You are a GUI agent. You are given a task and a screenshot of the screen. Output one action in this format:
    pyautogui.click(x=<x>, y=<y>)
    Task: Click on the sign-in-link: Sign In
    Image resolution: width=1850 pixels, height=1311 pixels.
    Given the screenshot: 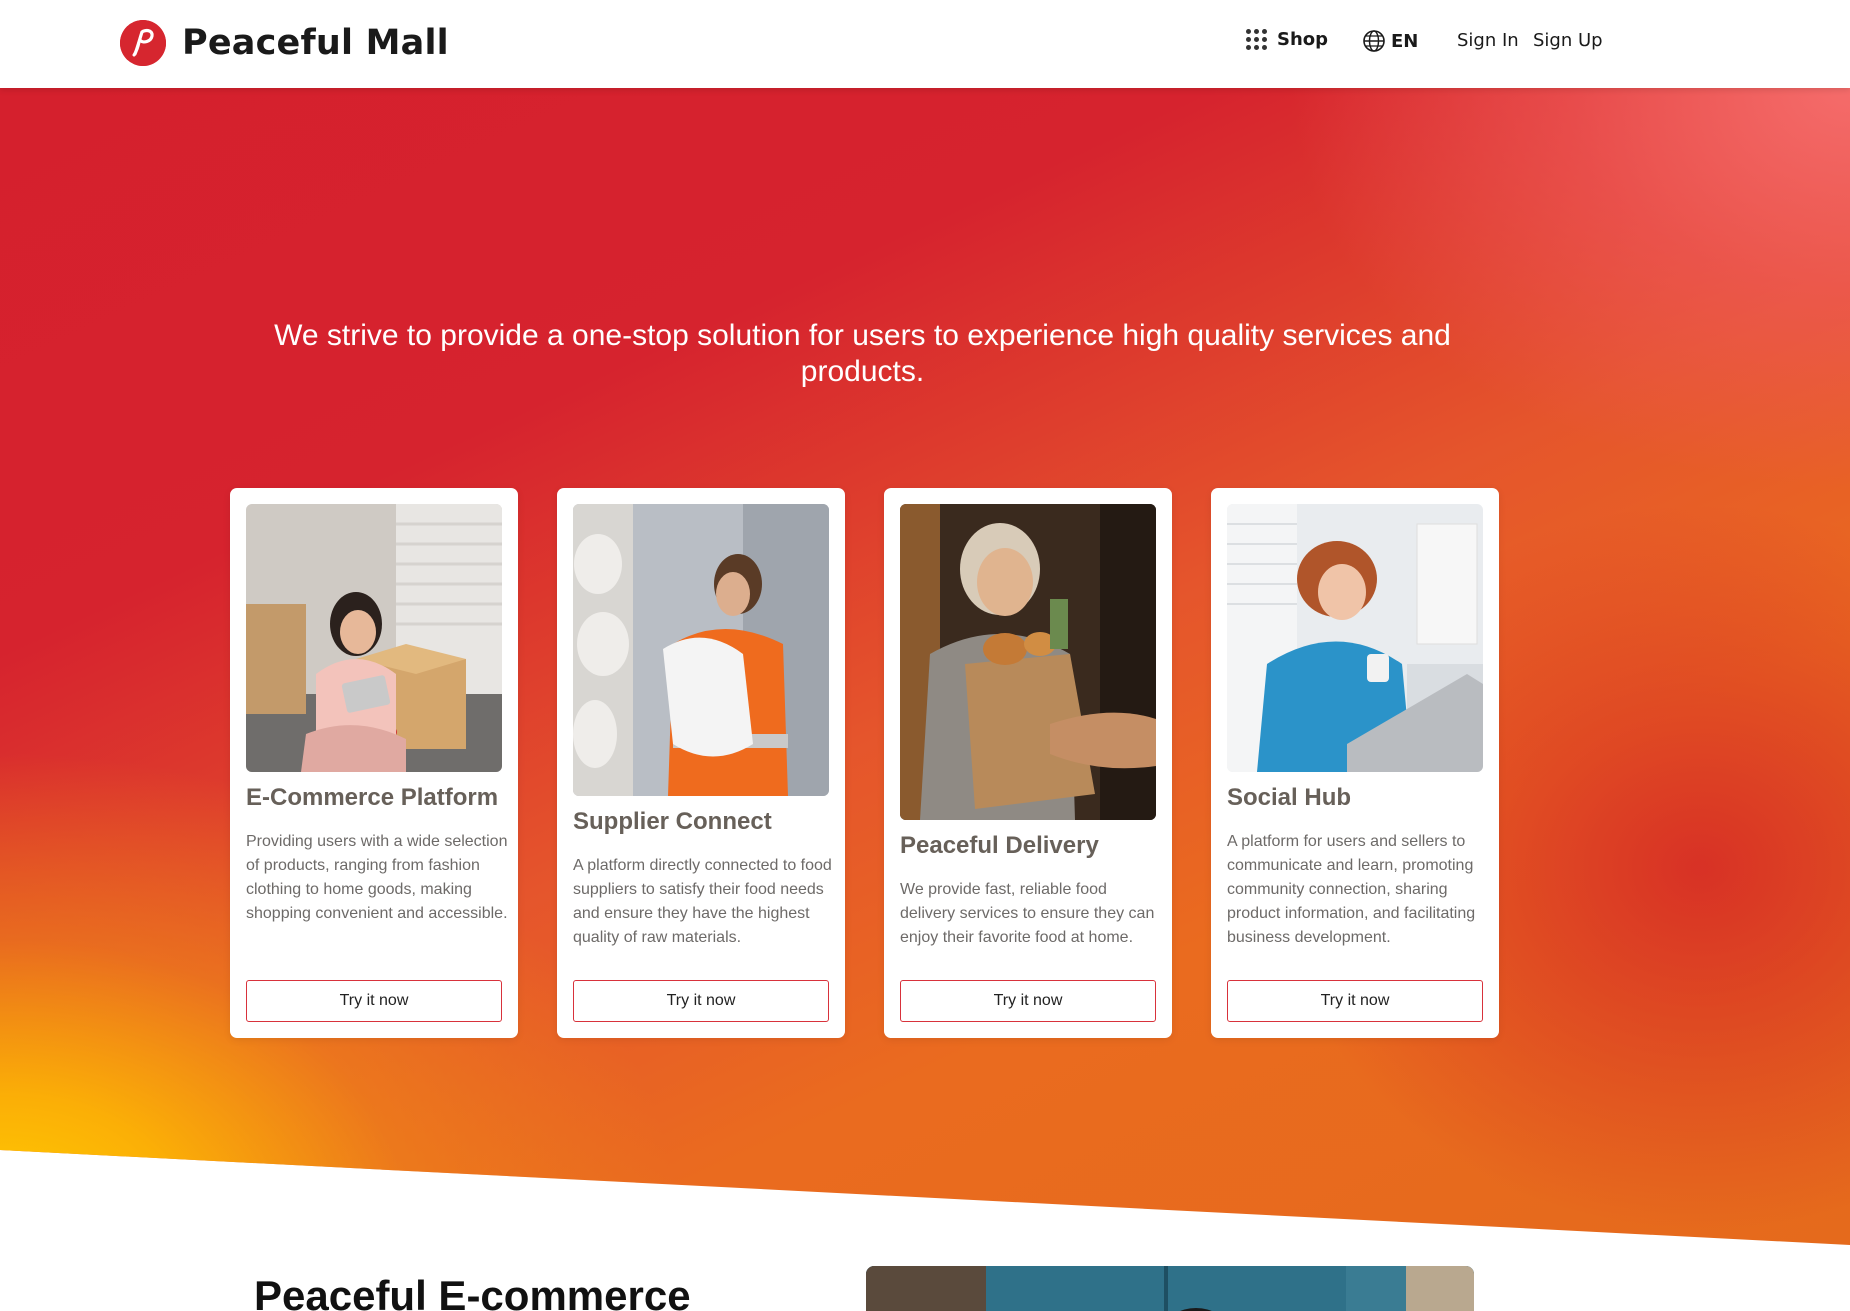 What is the action you would take?
    pyautogui.click(x=1488, y=40)
    